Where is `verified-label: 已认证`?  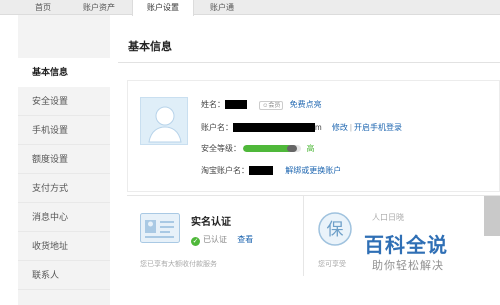
verified-label: 已认证 is located at coordinates (215, 239).